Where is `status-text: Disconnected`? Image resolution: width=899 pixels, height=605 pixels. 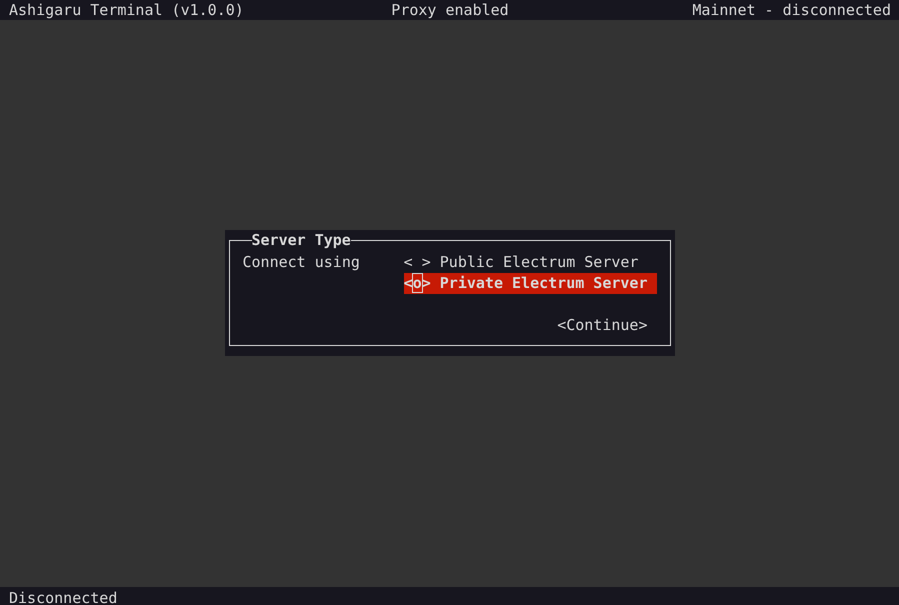
status-text: Disconnected is located at coordinates (63, 597).